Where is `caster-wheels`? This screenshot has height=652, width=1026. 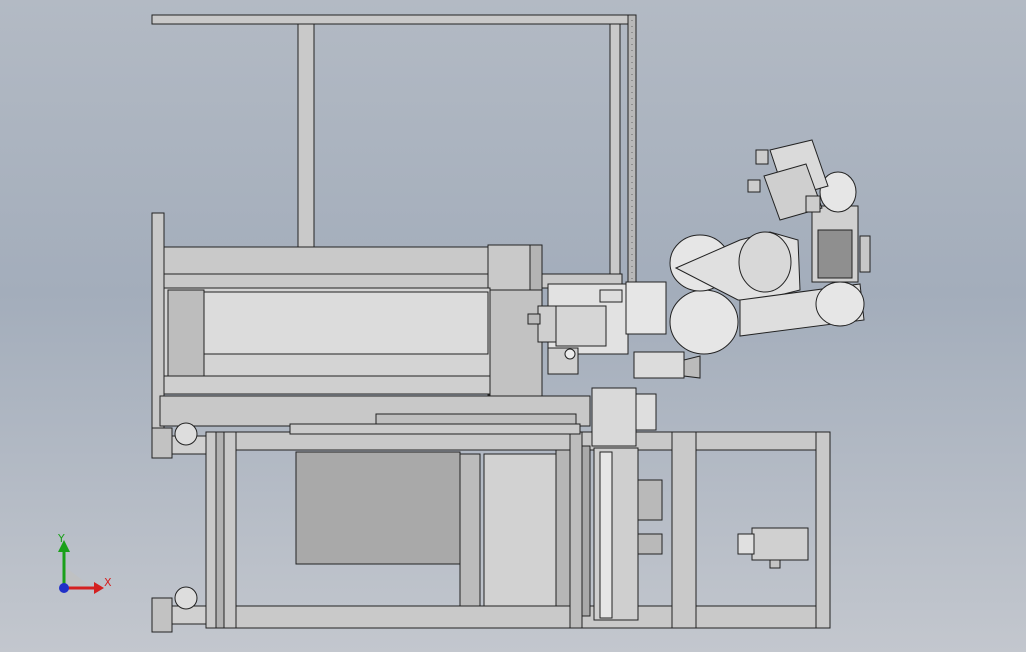
caster-wheels is located at coordinates (179, 527).